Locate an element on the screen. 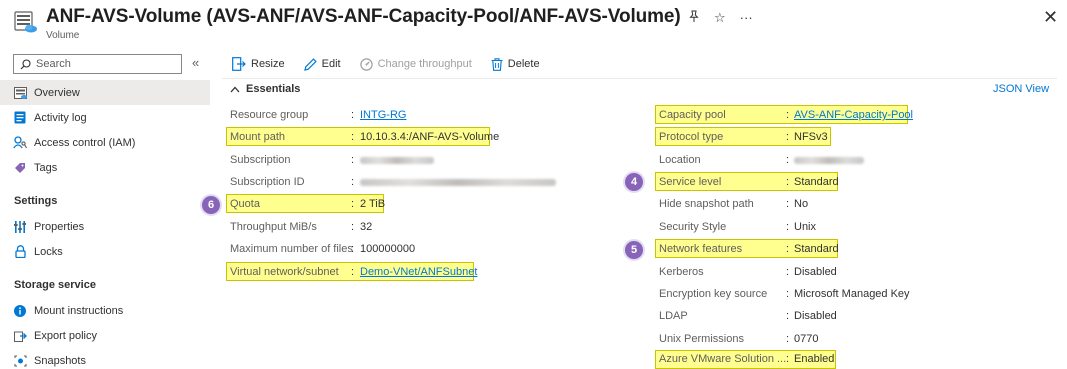 This screenshot has width=1067, height=369. json-view-link: JSON View is located at coordinates (1021, 89).